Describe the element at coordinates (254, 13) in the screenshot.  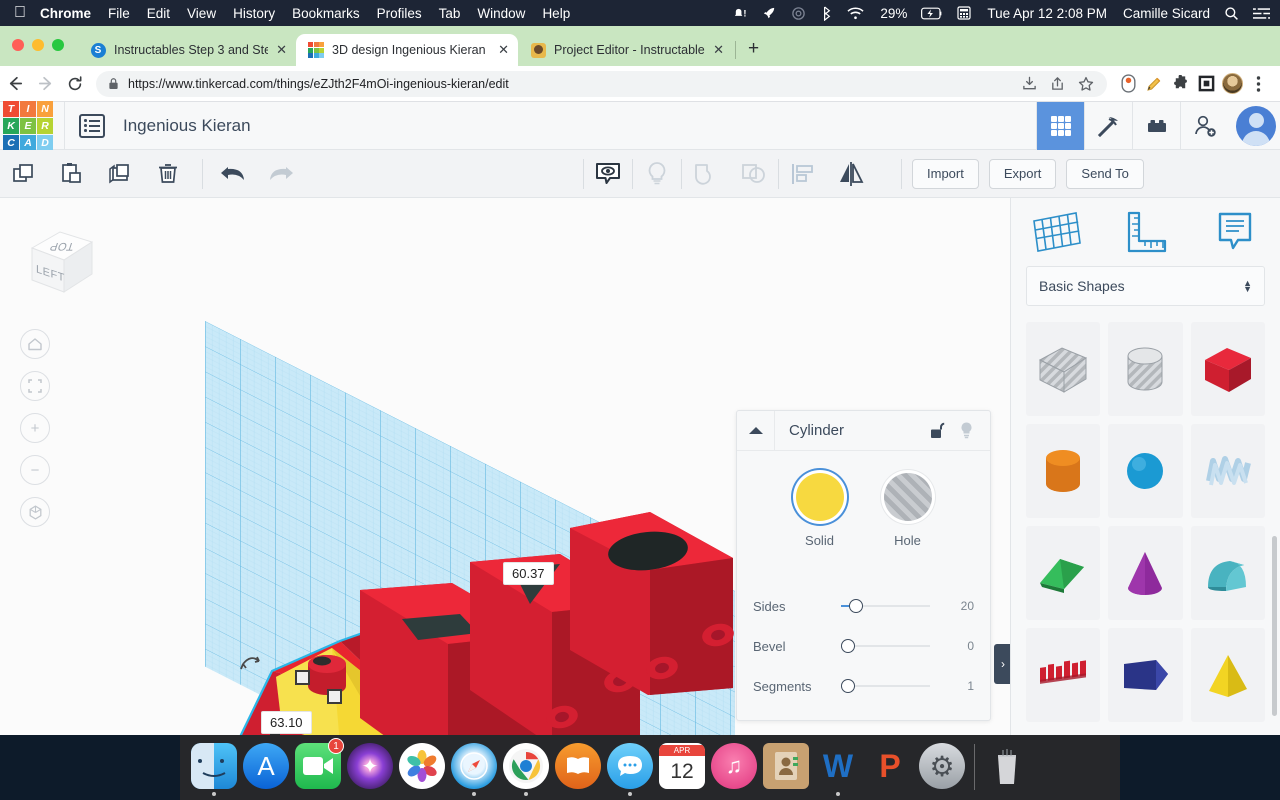
I see `menu-item-history: History` at that location.